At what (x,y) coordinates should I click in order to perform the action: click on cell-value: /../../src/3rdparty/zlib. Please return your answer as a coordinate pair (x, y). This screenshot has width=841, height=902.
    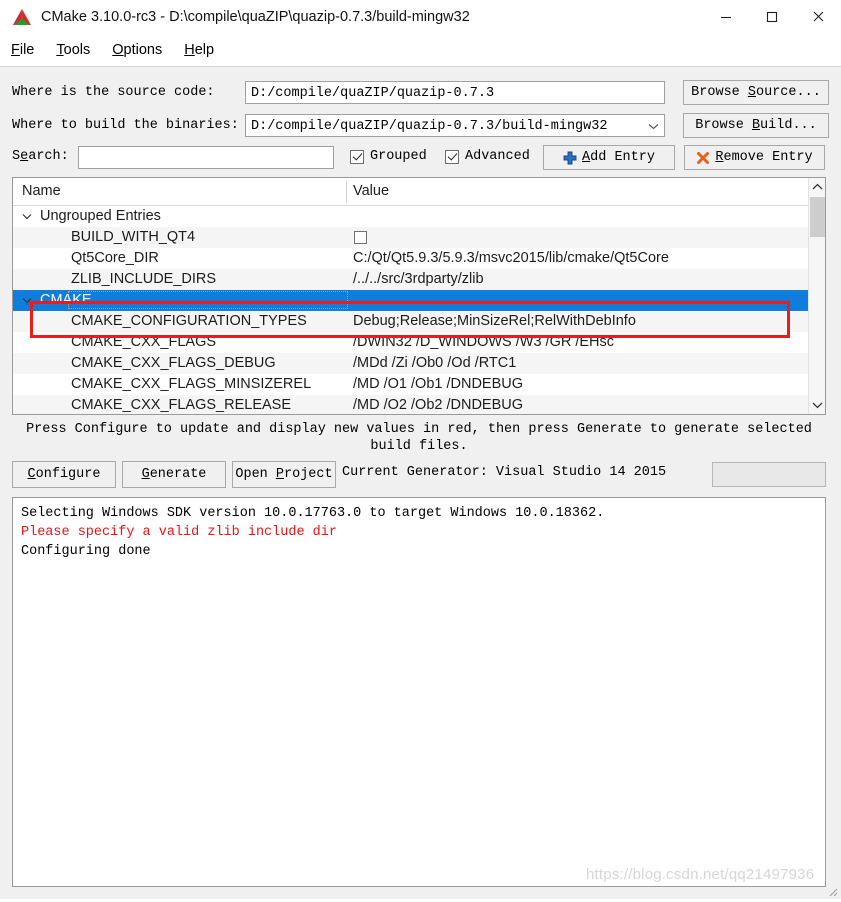
    Looking at the image, I should click on (418, 279).